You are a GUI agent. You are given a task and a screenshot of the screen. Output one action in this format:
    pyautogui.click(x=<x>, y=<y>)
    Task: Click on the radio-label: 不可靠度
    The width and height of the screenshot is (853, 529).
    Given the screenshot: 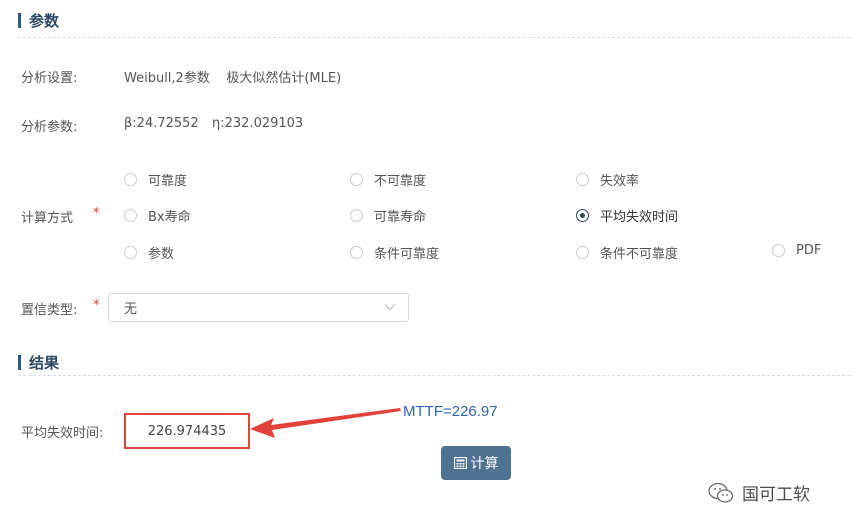 What is the action you would take?
    pyautogui.click(x=400, y=181)
    